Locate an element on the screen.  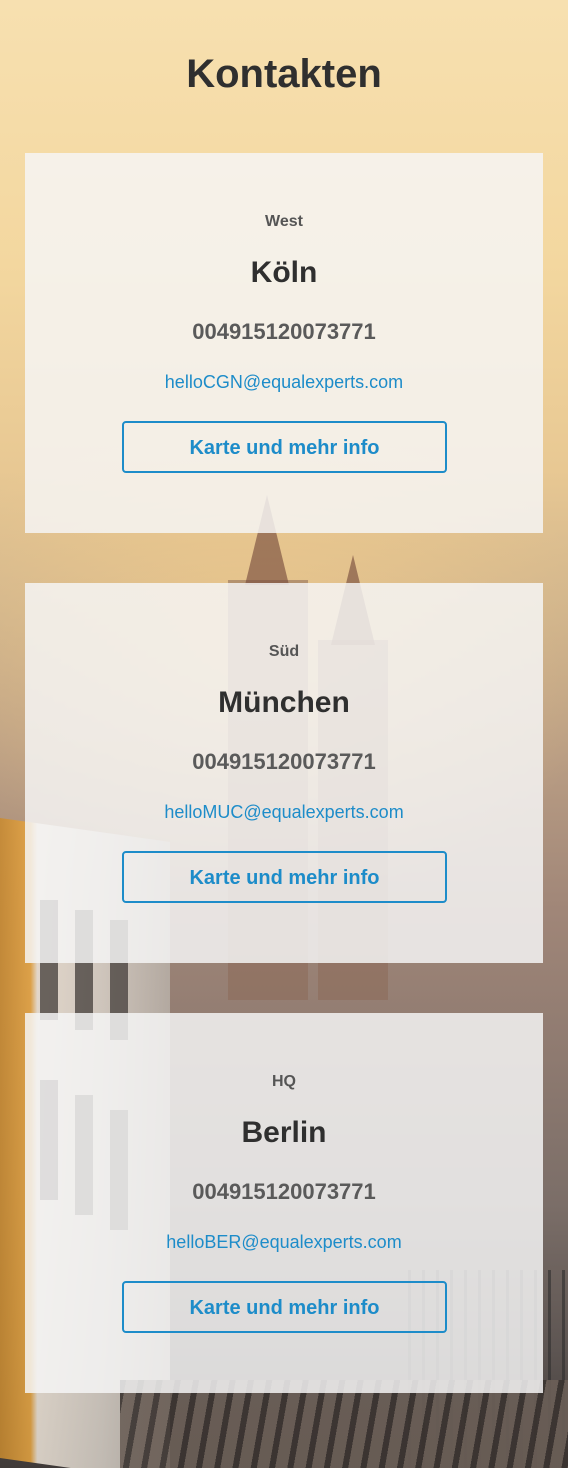
contact-city: Köln is located at coordinates (284, 272).